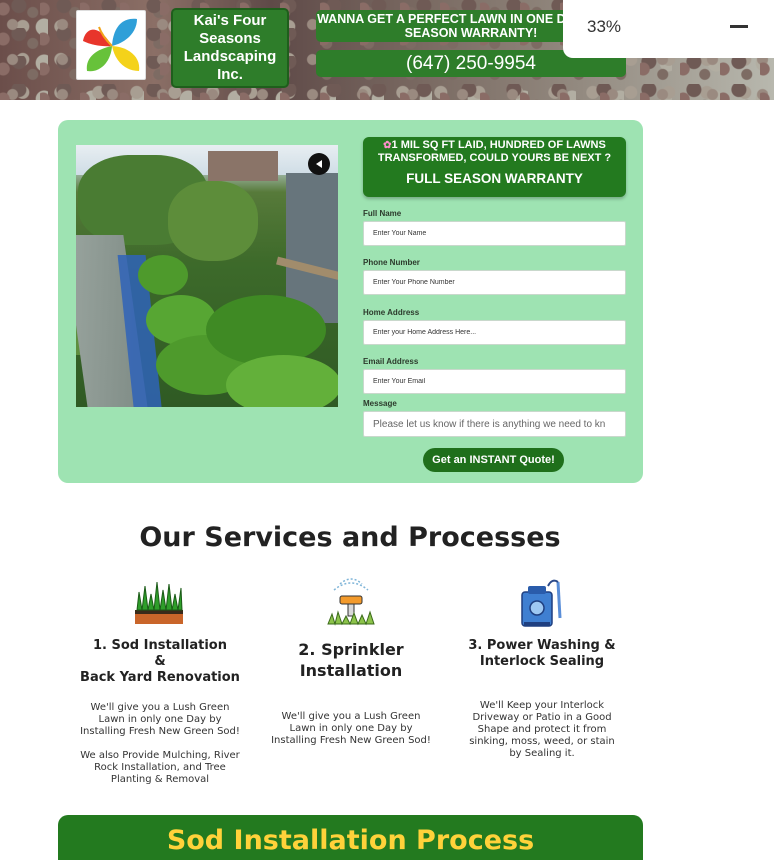 The image size is (774, 860). What do you see at coordinates (230, 48) in the screenshot?
I see `company-name: Kai's Four Seasons Landscaping Inc.` at bounding box center [230, 48].